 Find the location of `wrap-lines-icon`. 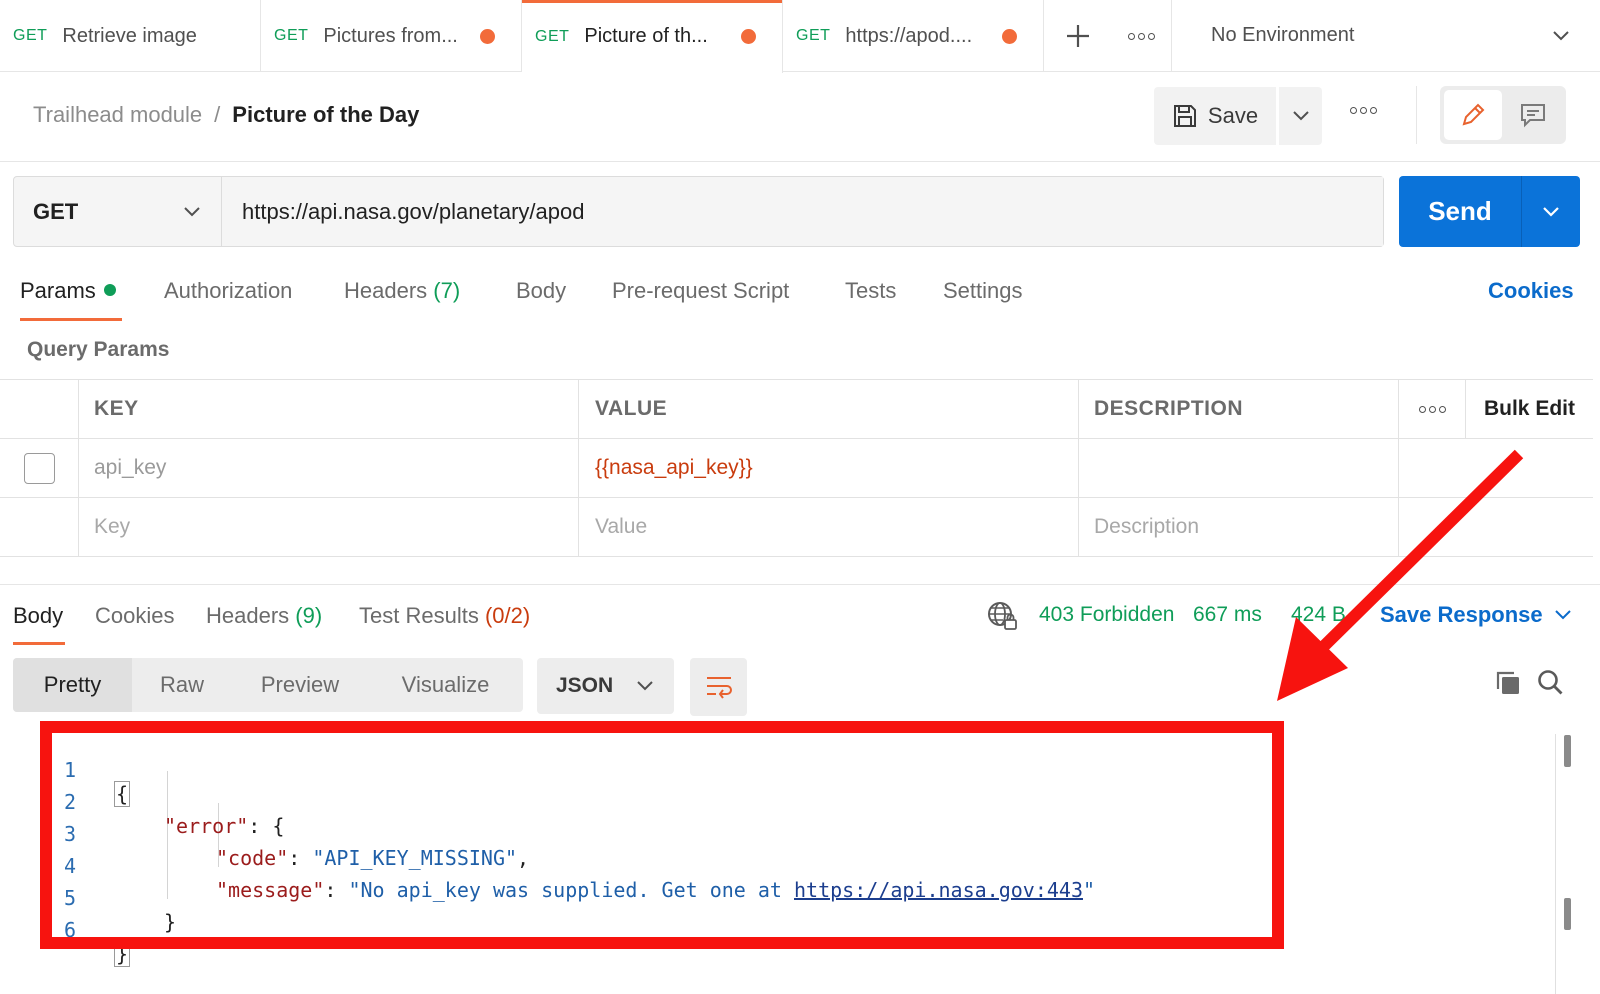

wrap-lines-icon is located at coordinates (719, 688).